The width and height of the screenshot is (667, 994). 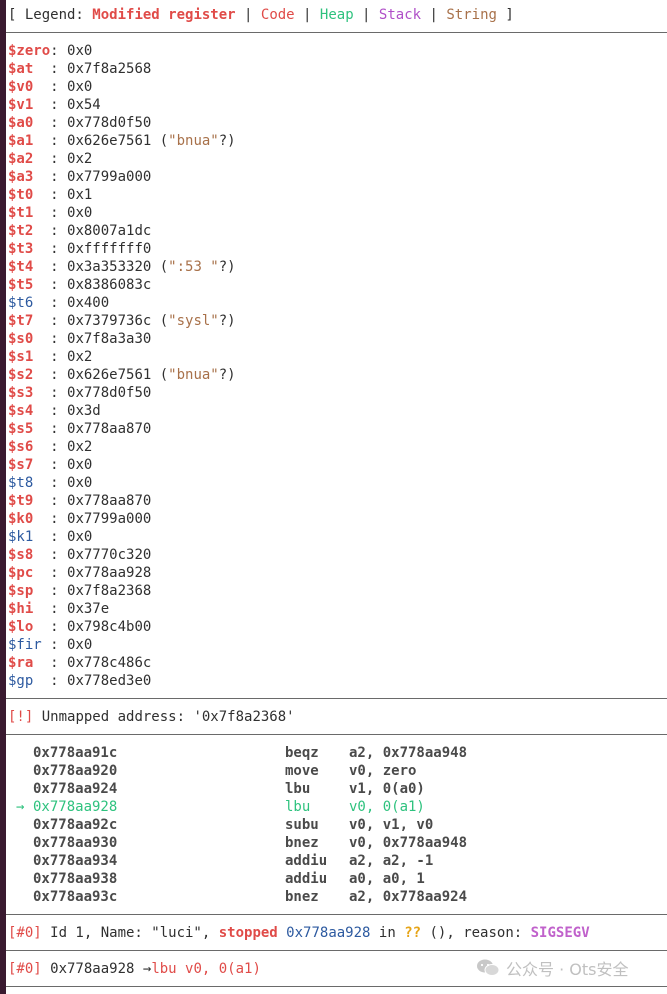 What do you see at coordinates (21, 375) in the screenshot?
I see `register-name: $s2` at bounding box center [21, 375].